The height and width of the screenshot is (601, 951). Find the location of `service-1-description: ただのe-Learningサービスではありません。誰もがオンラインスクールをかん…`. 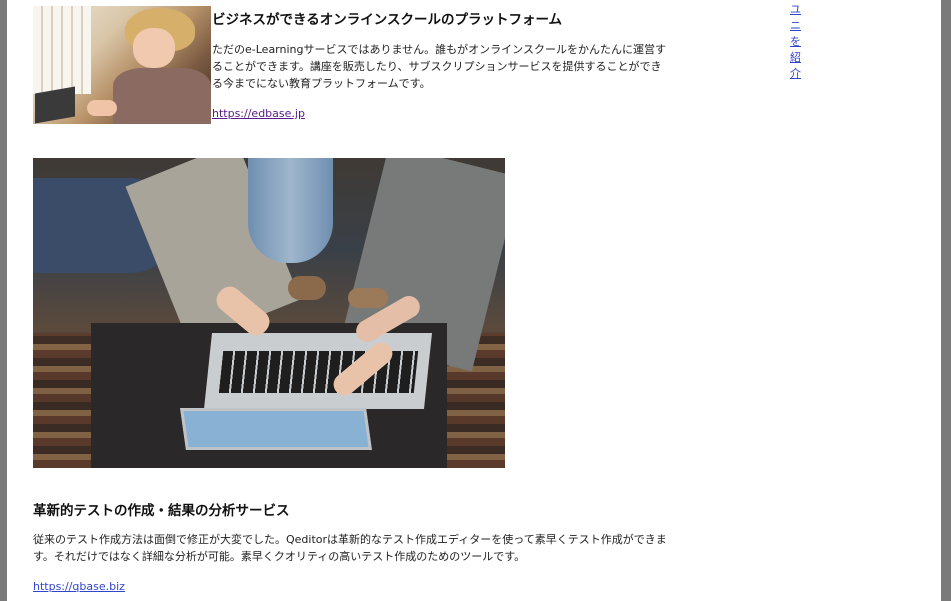

service-1-description: ただのe-Learningサービスではありません。誰もがオンラインスクールをかん… is located at coordinates (439, 66).